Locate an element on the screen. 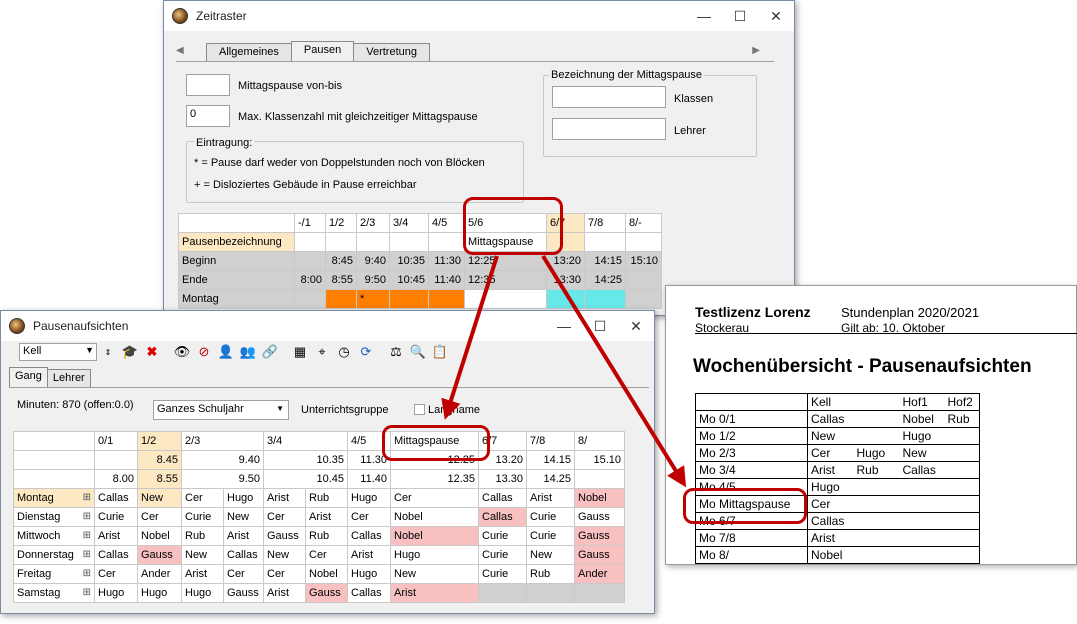 This screenshot has width=1077, height=624. grid-cell: 13:30 is located at coordinates (565, 280).